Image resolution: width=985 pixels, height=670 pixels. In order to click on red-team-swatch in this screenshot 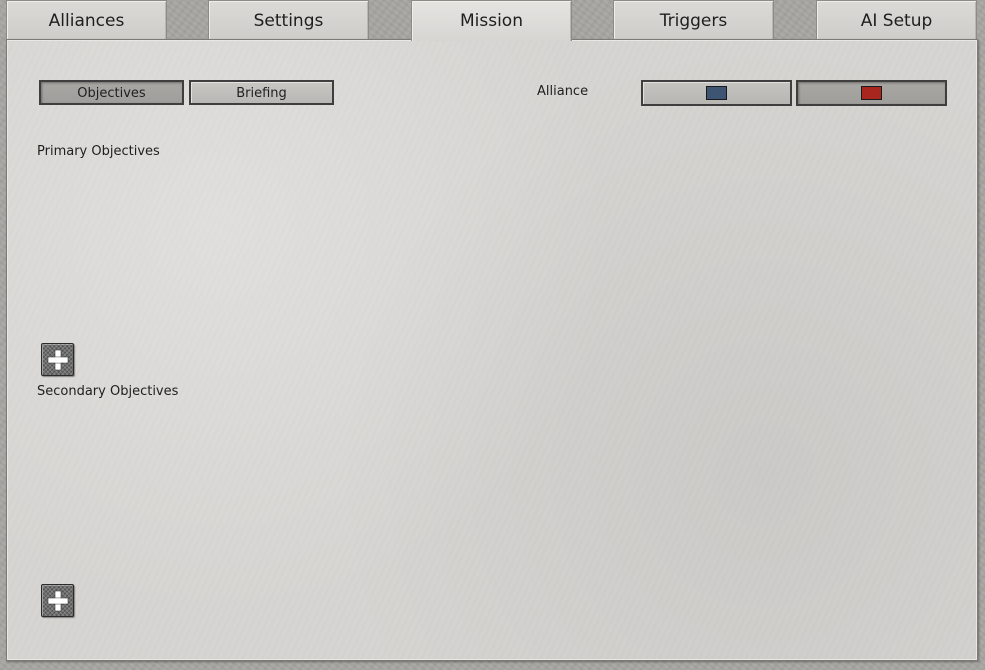, I will do `click(871, 93)`.